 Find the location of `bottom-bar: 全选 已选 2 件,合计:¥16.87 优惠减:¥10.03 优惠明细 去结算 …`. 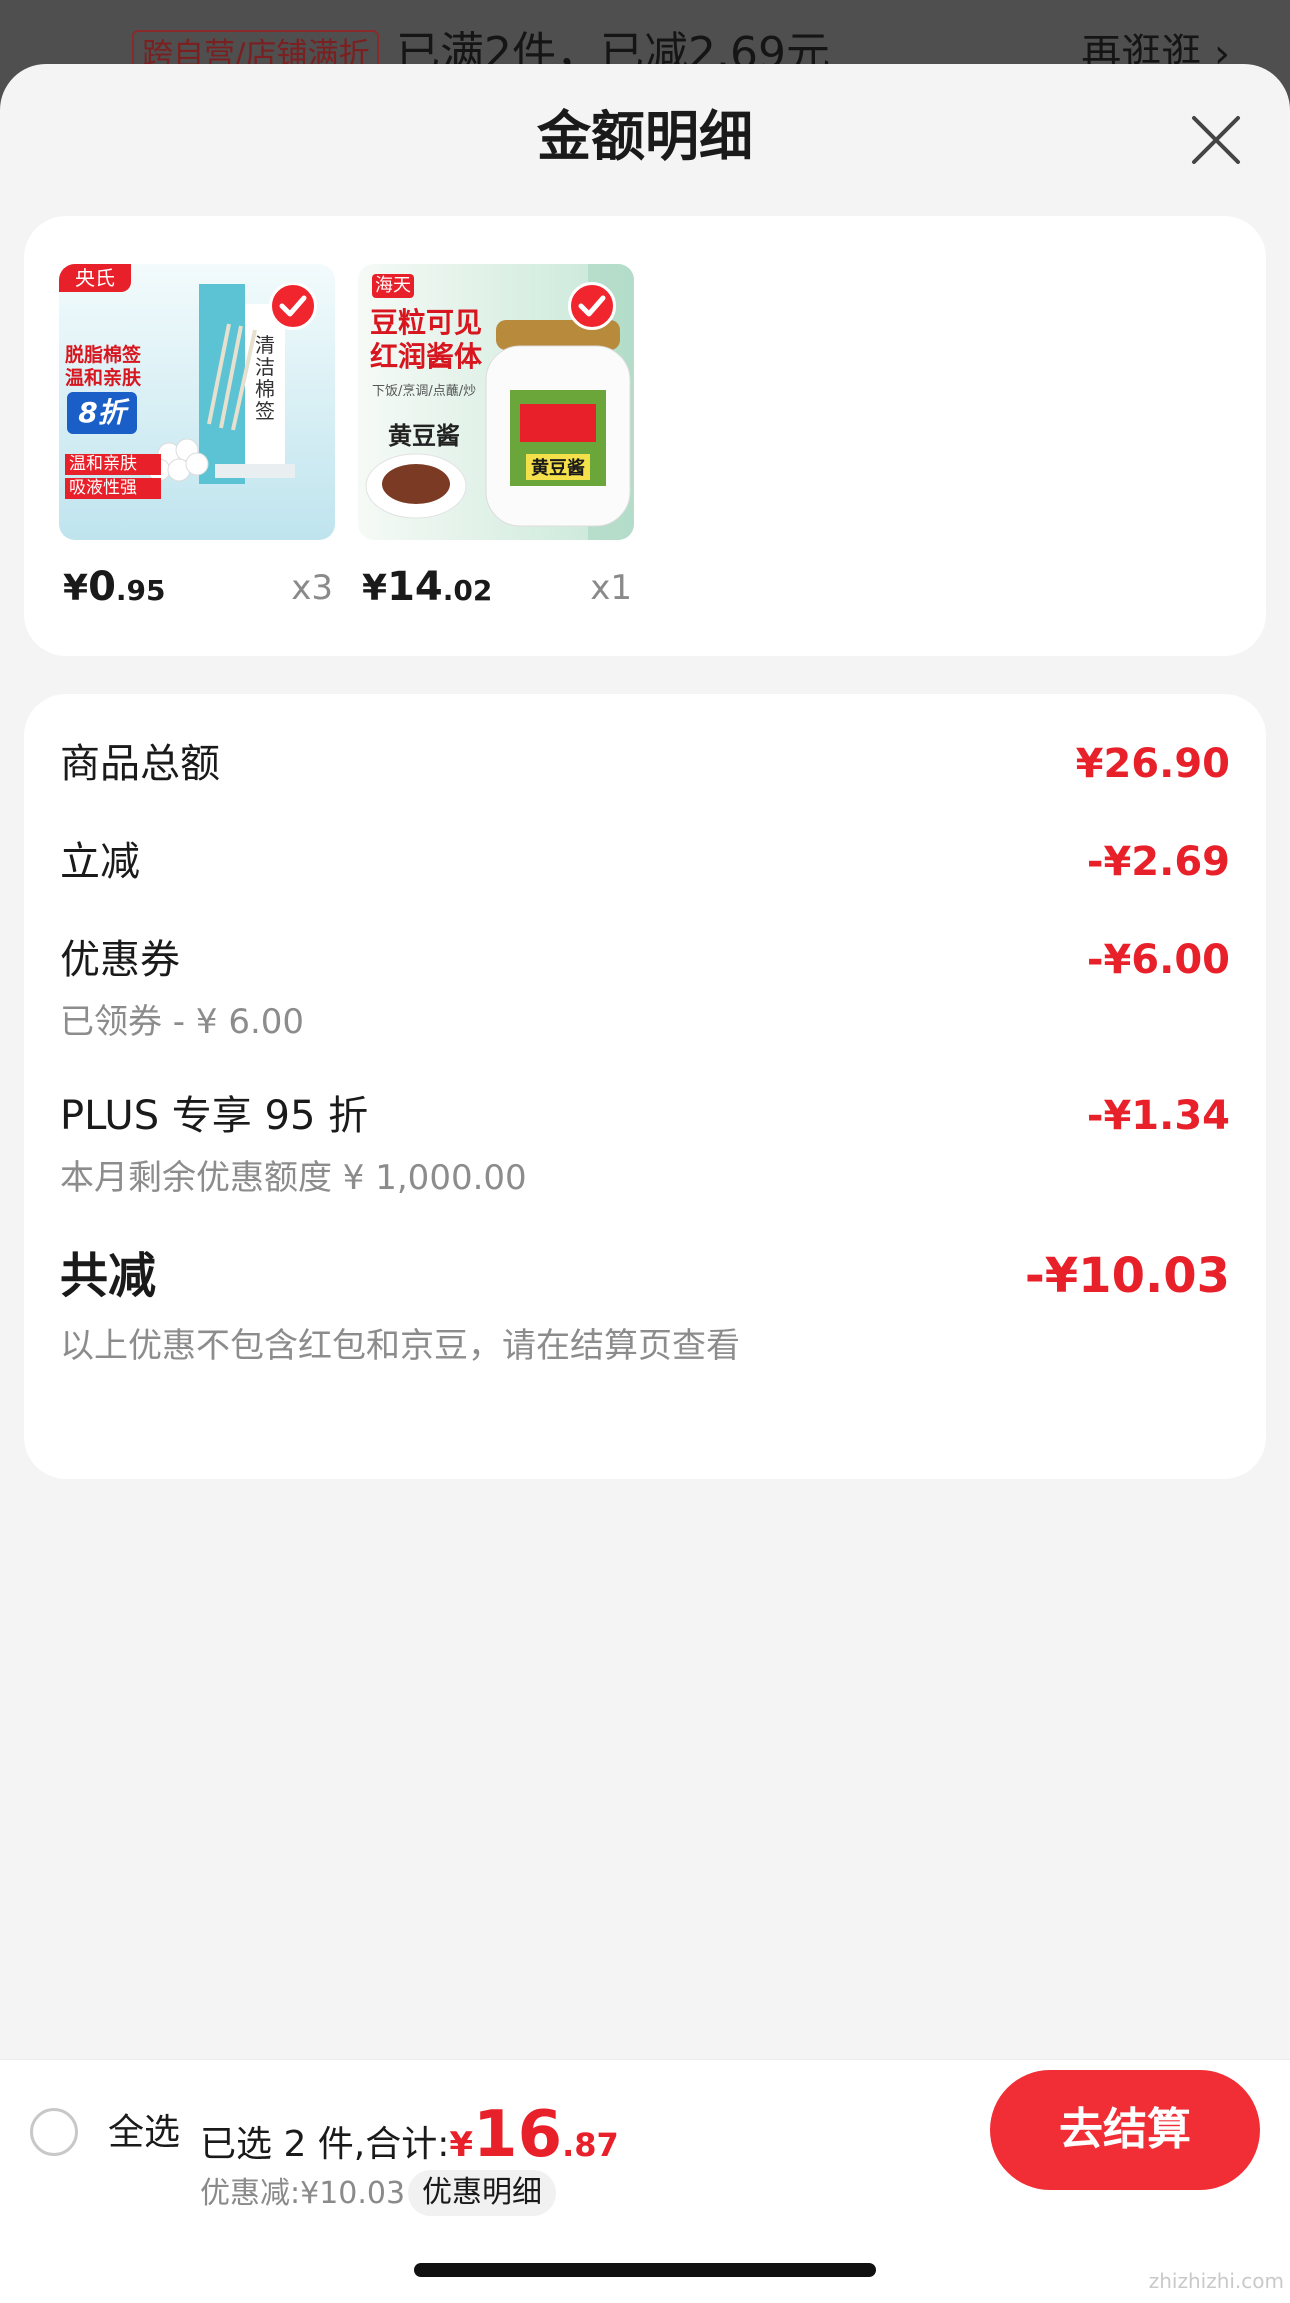

bottom-bar: 全选 已选 2 件,合计:¥16.87 优惠减:¥10.03 优惠明细 去结算 … is located at coordinates (645, 2181).